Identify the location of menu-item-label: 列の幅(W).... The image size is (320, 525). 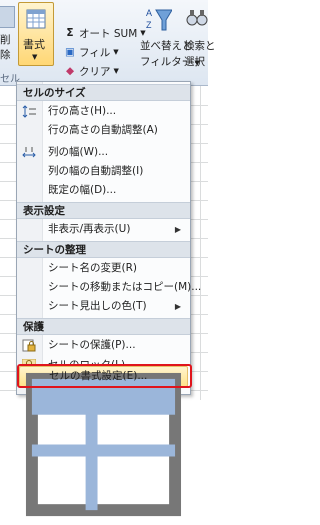
(78, 152).